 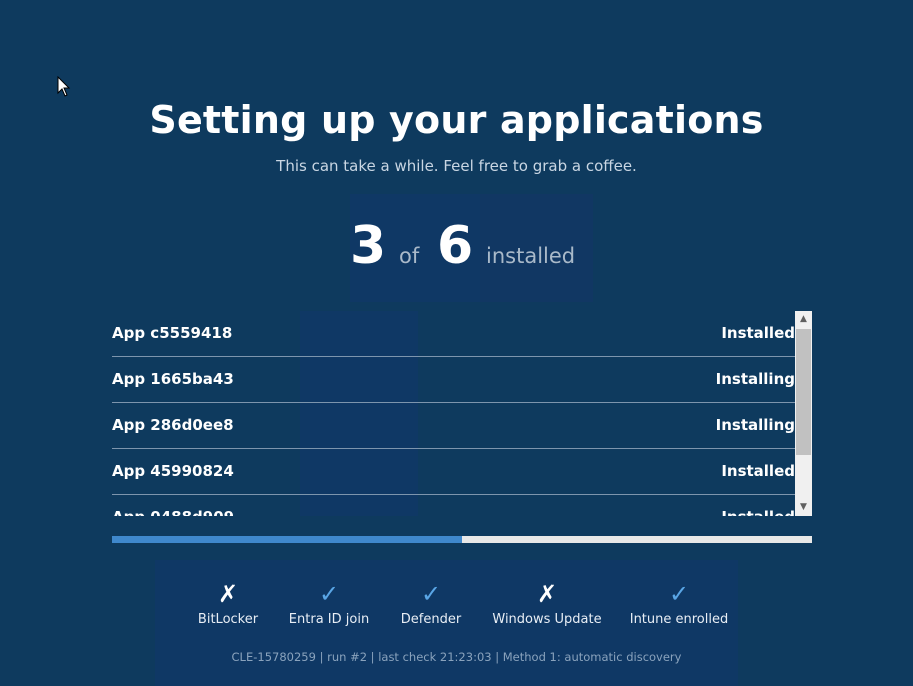 What do you see at coordinates (453, 505) in the screenshot?
I see `list-item: App 0488d909 Installed` at bounding box center [453, 505].